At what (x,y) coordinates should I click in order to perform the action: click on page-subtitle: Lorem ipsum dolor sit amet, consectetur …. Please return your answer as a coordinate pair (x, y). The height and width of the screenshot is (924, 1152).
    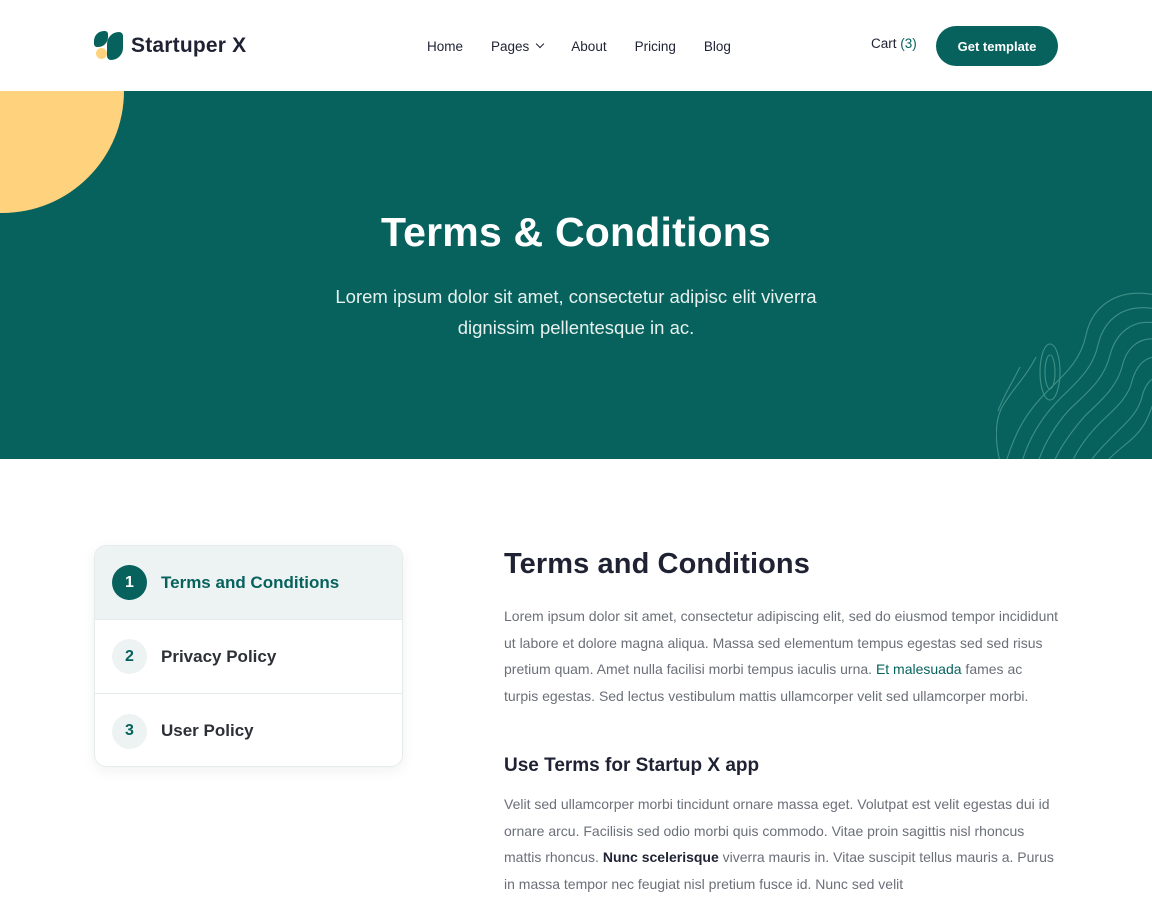
    Looking at the image, I should click on (576, 312).